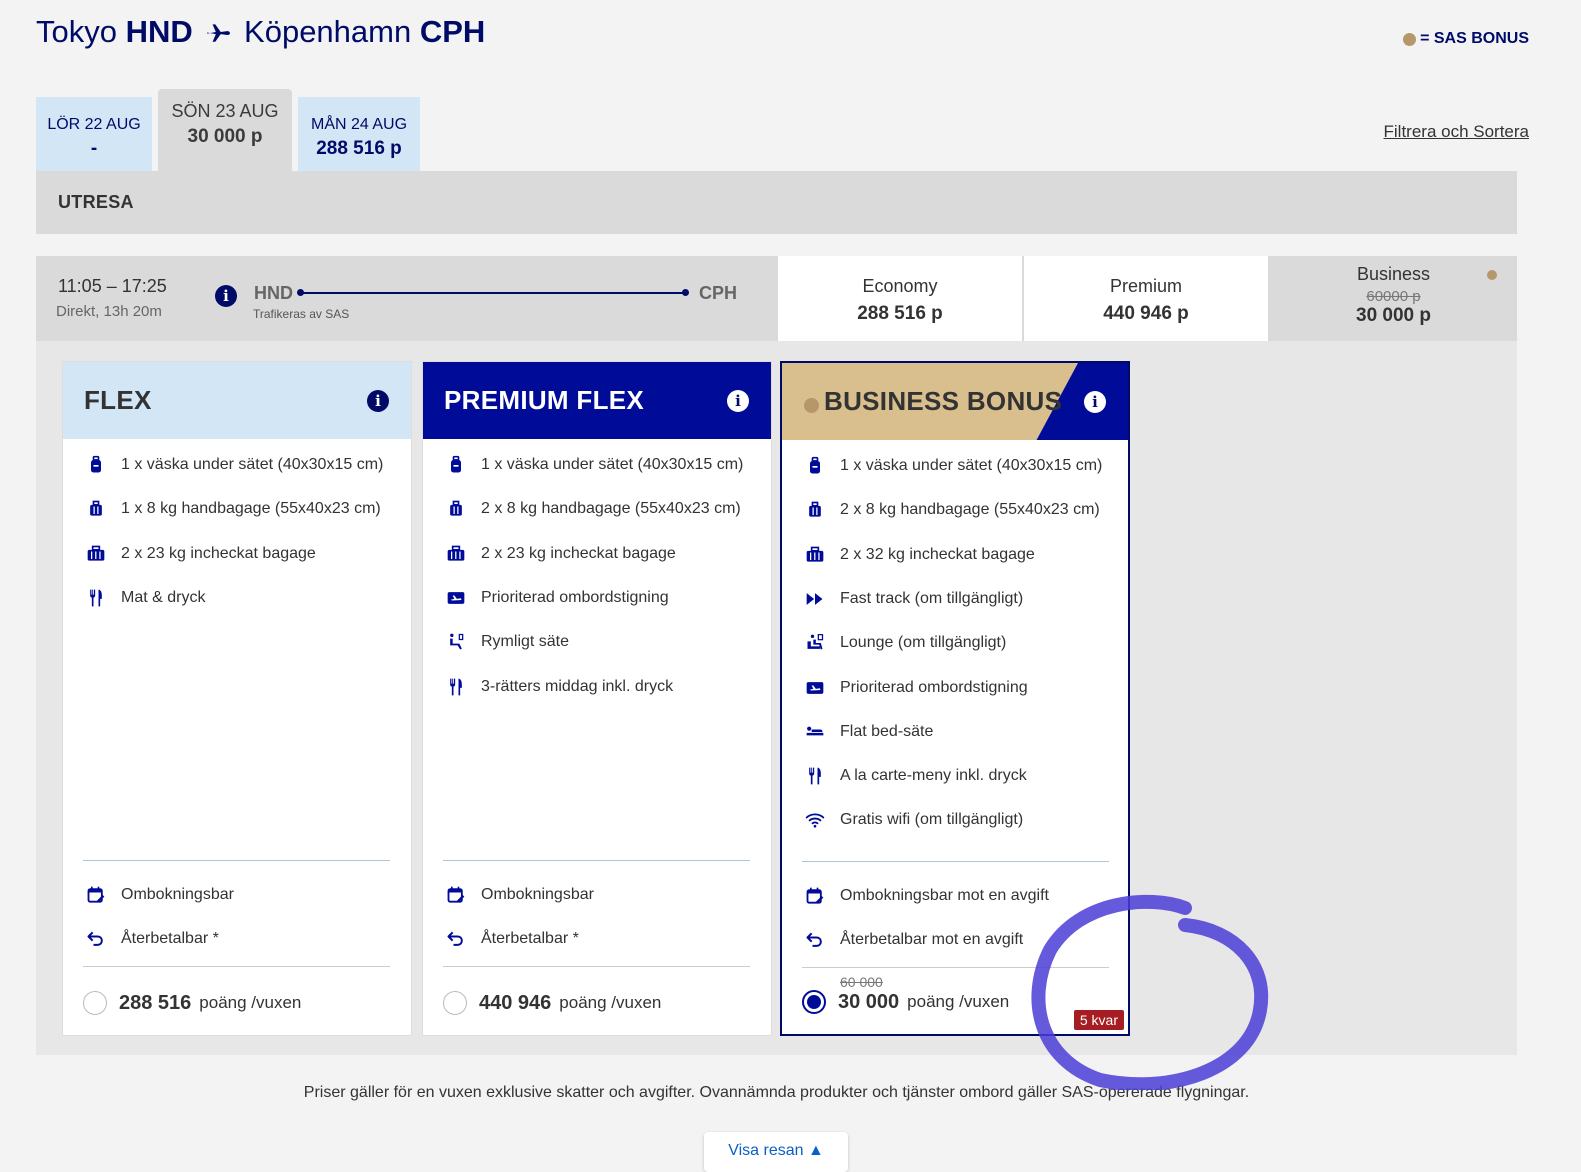  What do you see at coordinates (1410, 39) in the screenshot?
I see `bonus-dot-icon` at bounding box center [1410, 39].